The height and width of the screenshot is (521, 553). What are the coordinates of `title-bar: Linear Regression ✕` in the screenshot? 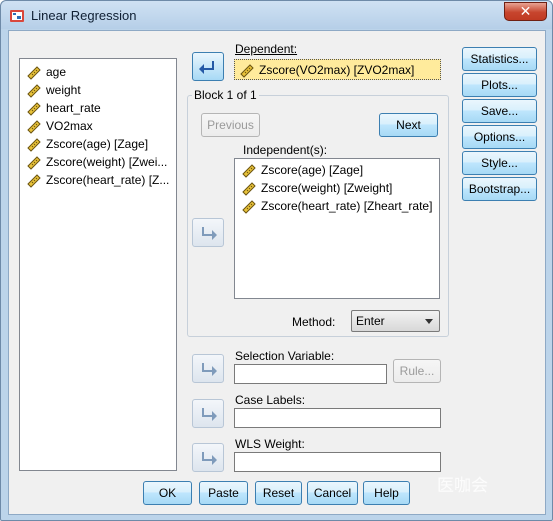 It's located at (276, 15).